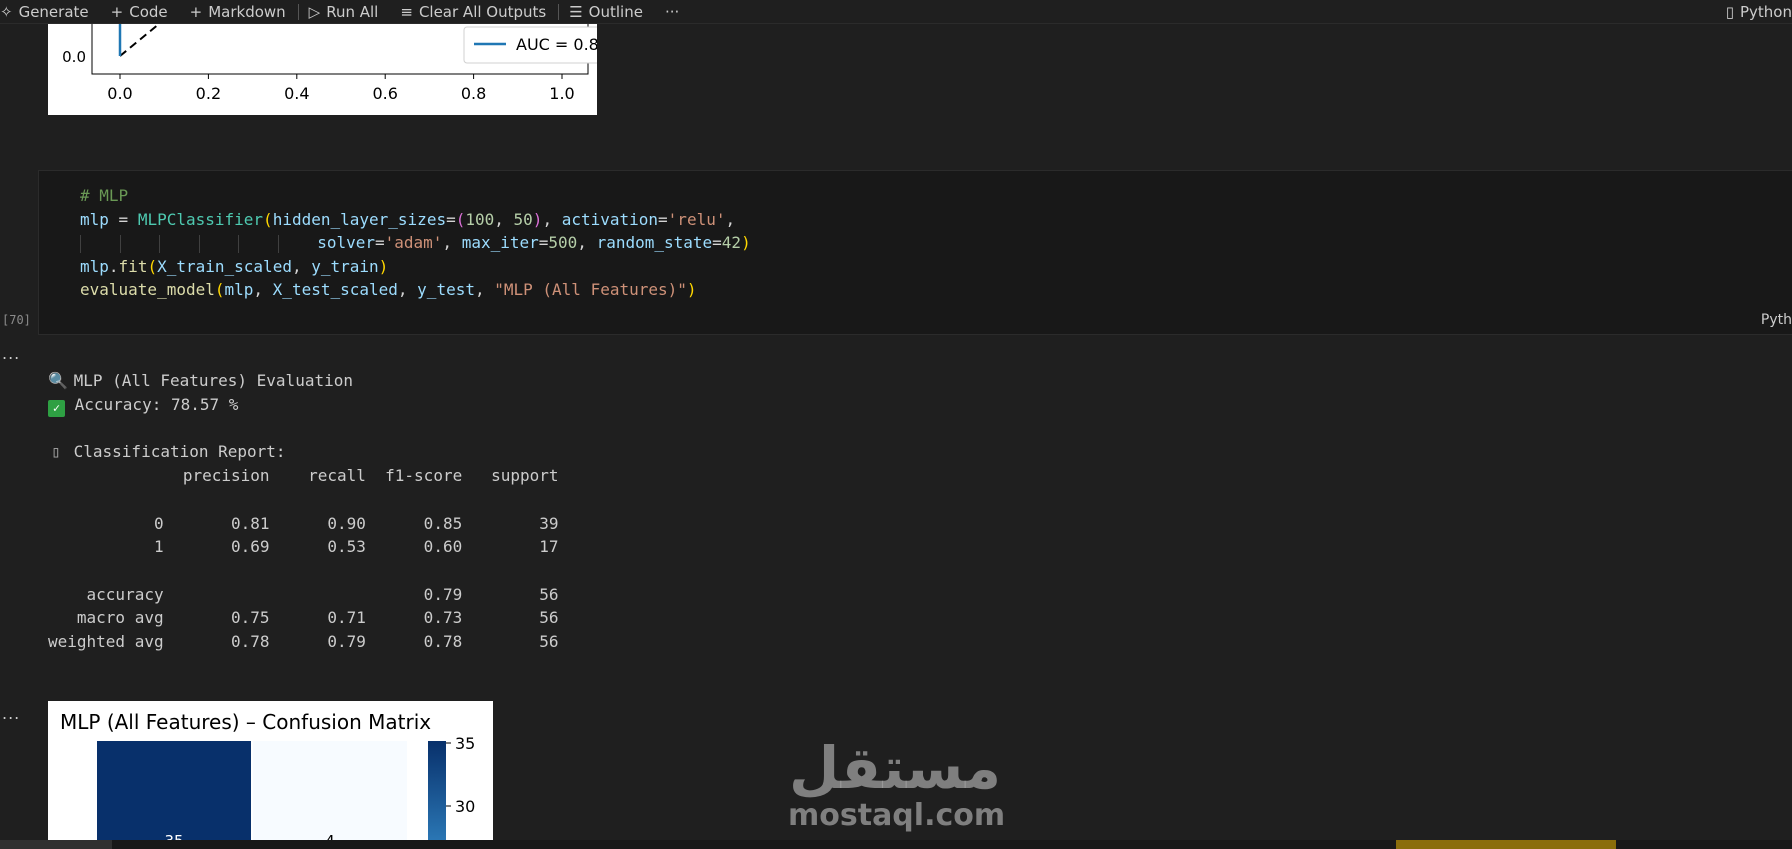 This screenshot has width=1792, height=849. I want to click on code-token: X_train_scaled, so click(224, 266).